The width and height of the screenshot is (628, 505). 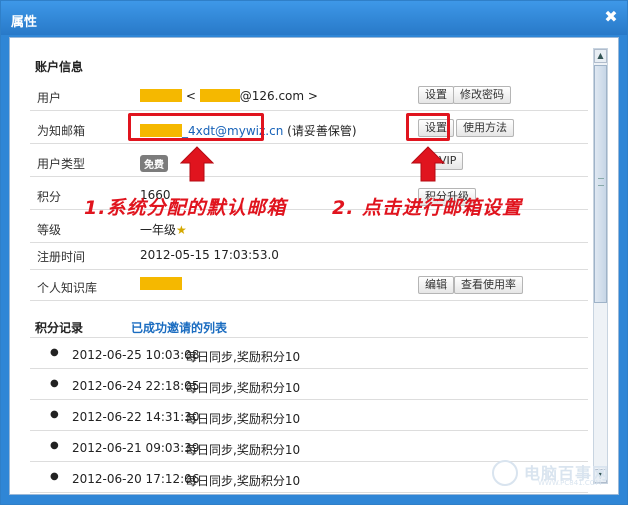 I want to click on row-user-type: 用户类型 免费 VIP, so click(x=309, y=161).